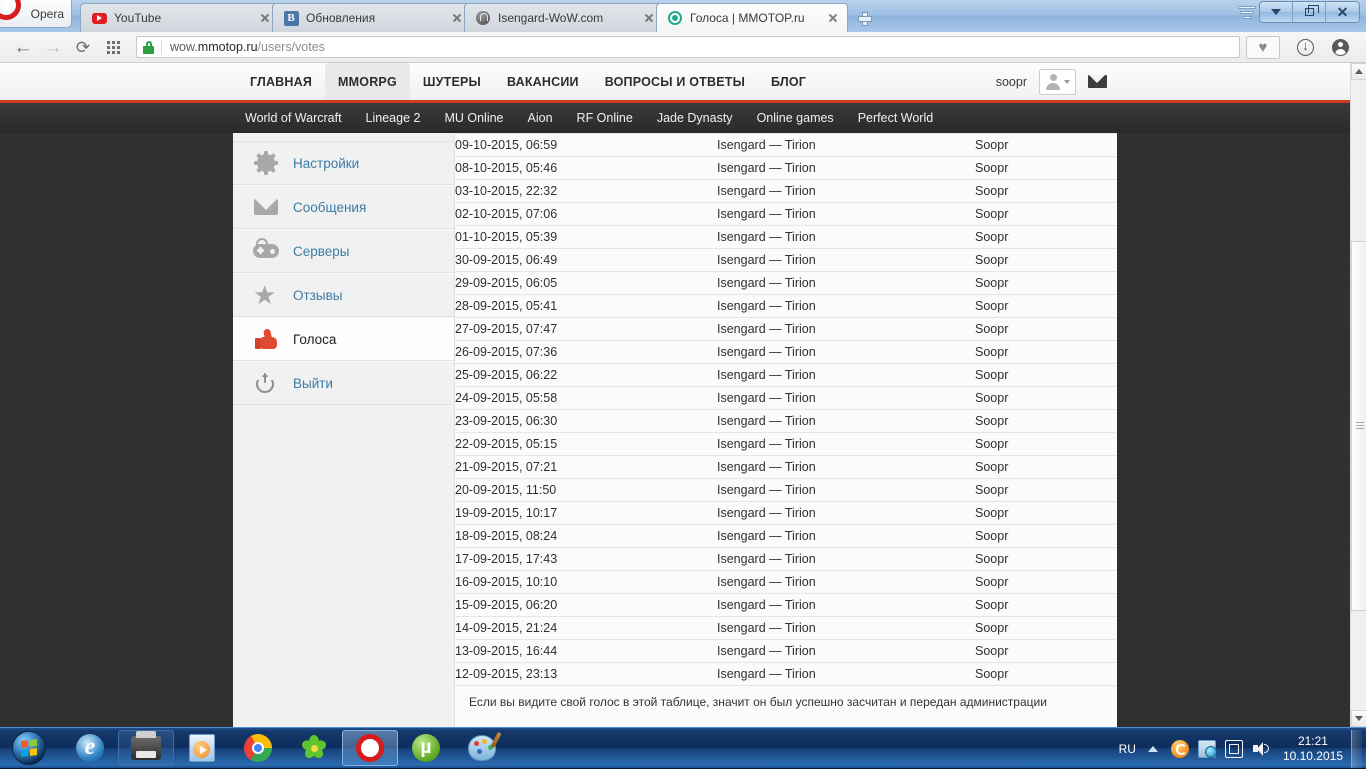 This screenshot has height=769, width=1366. What do you see at coordinates (786, 191) in the screenshot?
I see `table-row: 03-10-2015, 22:32Isengard — TirionSoopr` at bounding box center [786, 191].